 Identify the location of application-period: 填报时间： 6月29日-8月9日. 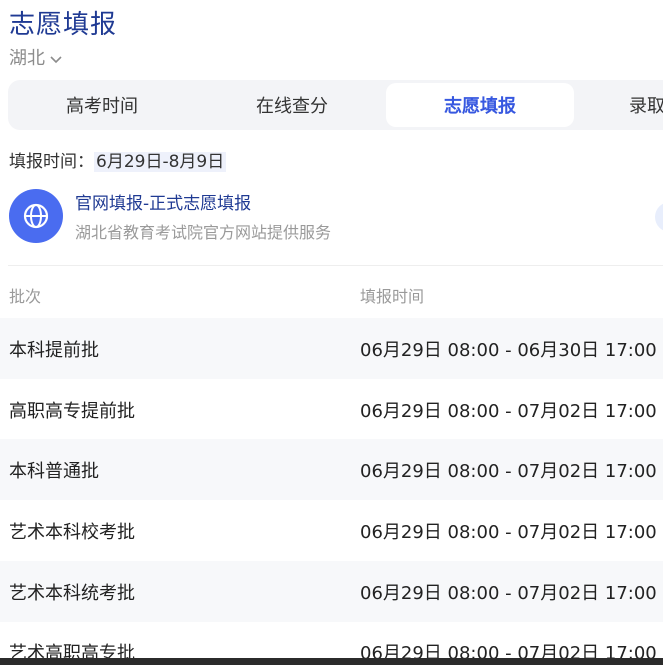
(118, 159).